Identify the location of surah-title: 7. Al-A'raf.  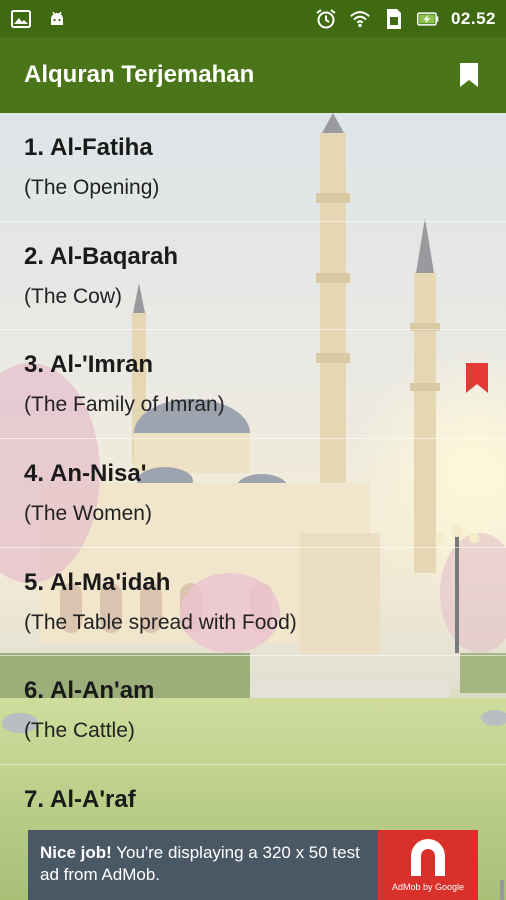
(253, 800).